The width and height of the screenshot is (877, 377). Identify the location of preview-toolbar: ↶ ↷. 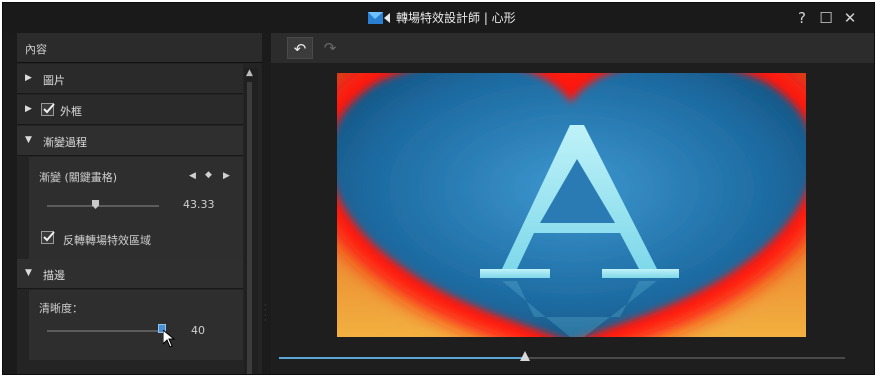
(572, 48).